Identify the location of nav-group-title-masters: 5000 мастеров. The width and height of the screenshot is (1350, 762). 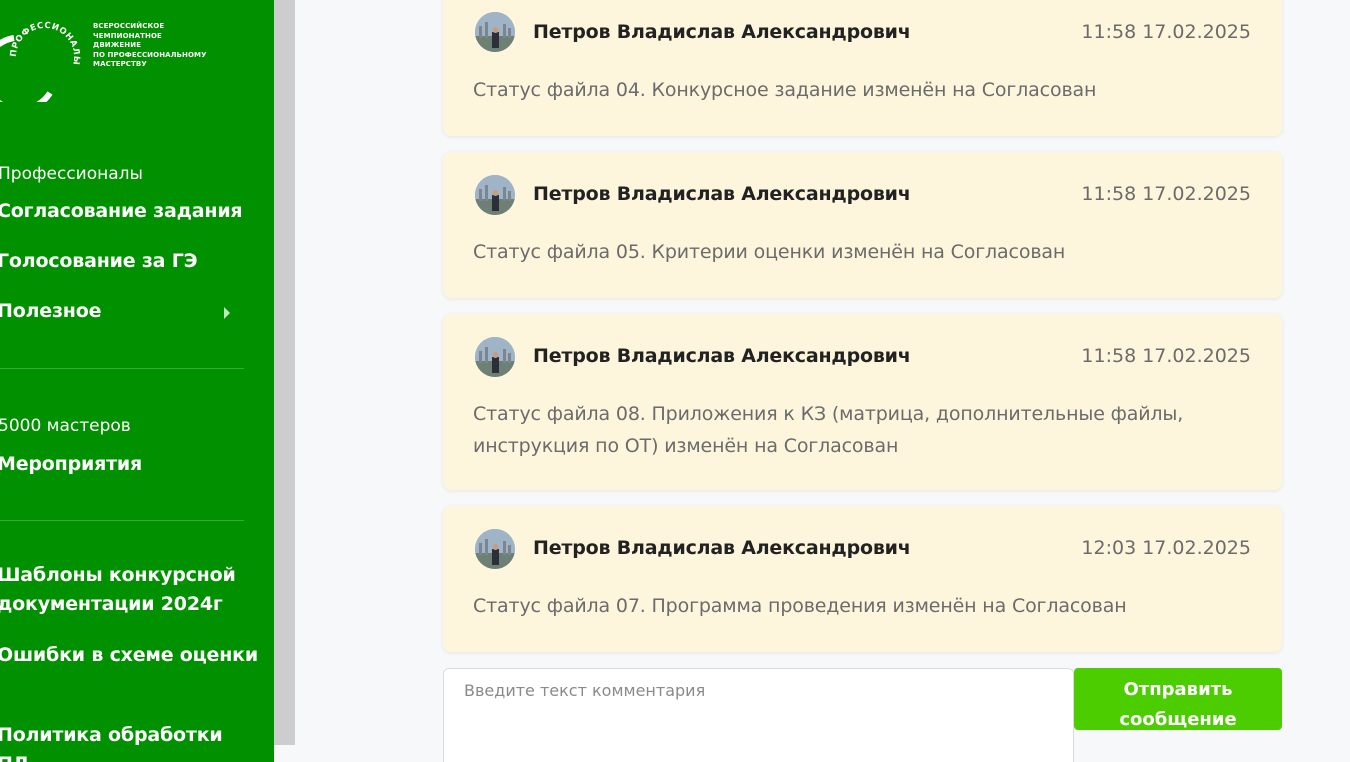
(65, 426).